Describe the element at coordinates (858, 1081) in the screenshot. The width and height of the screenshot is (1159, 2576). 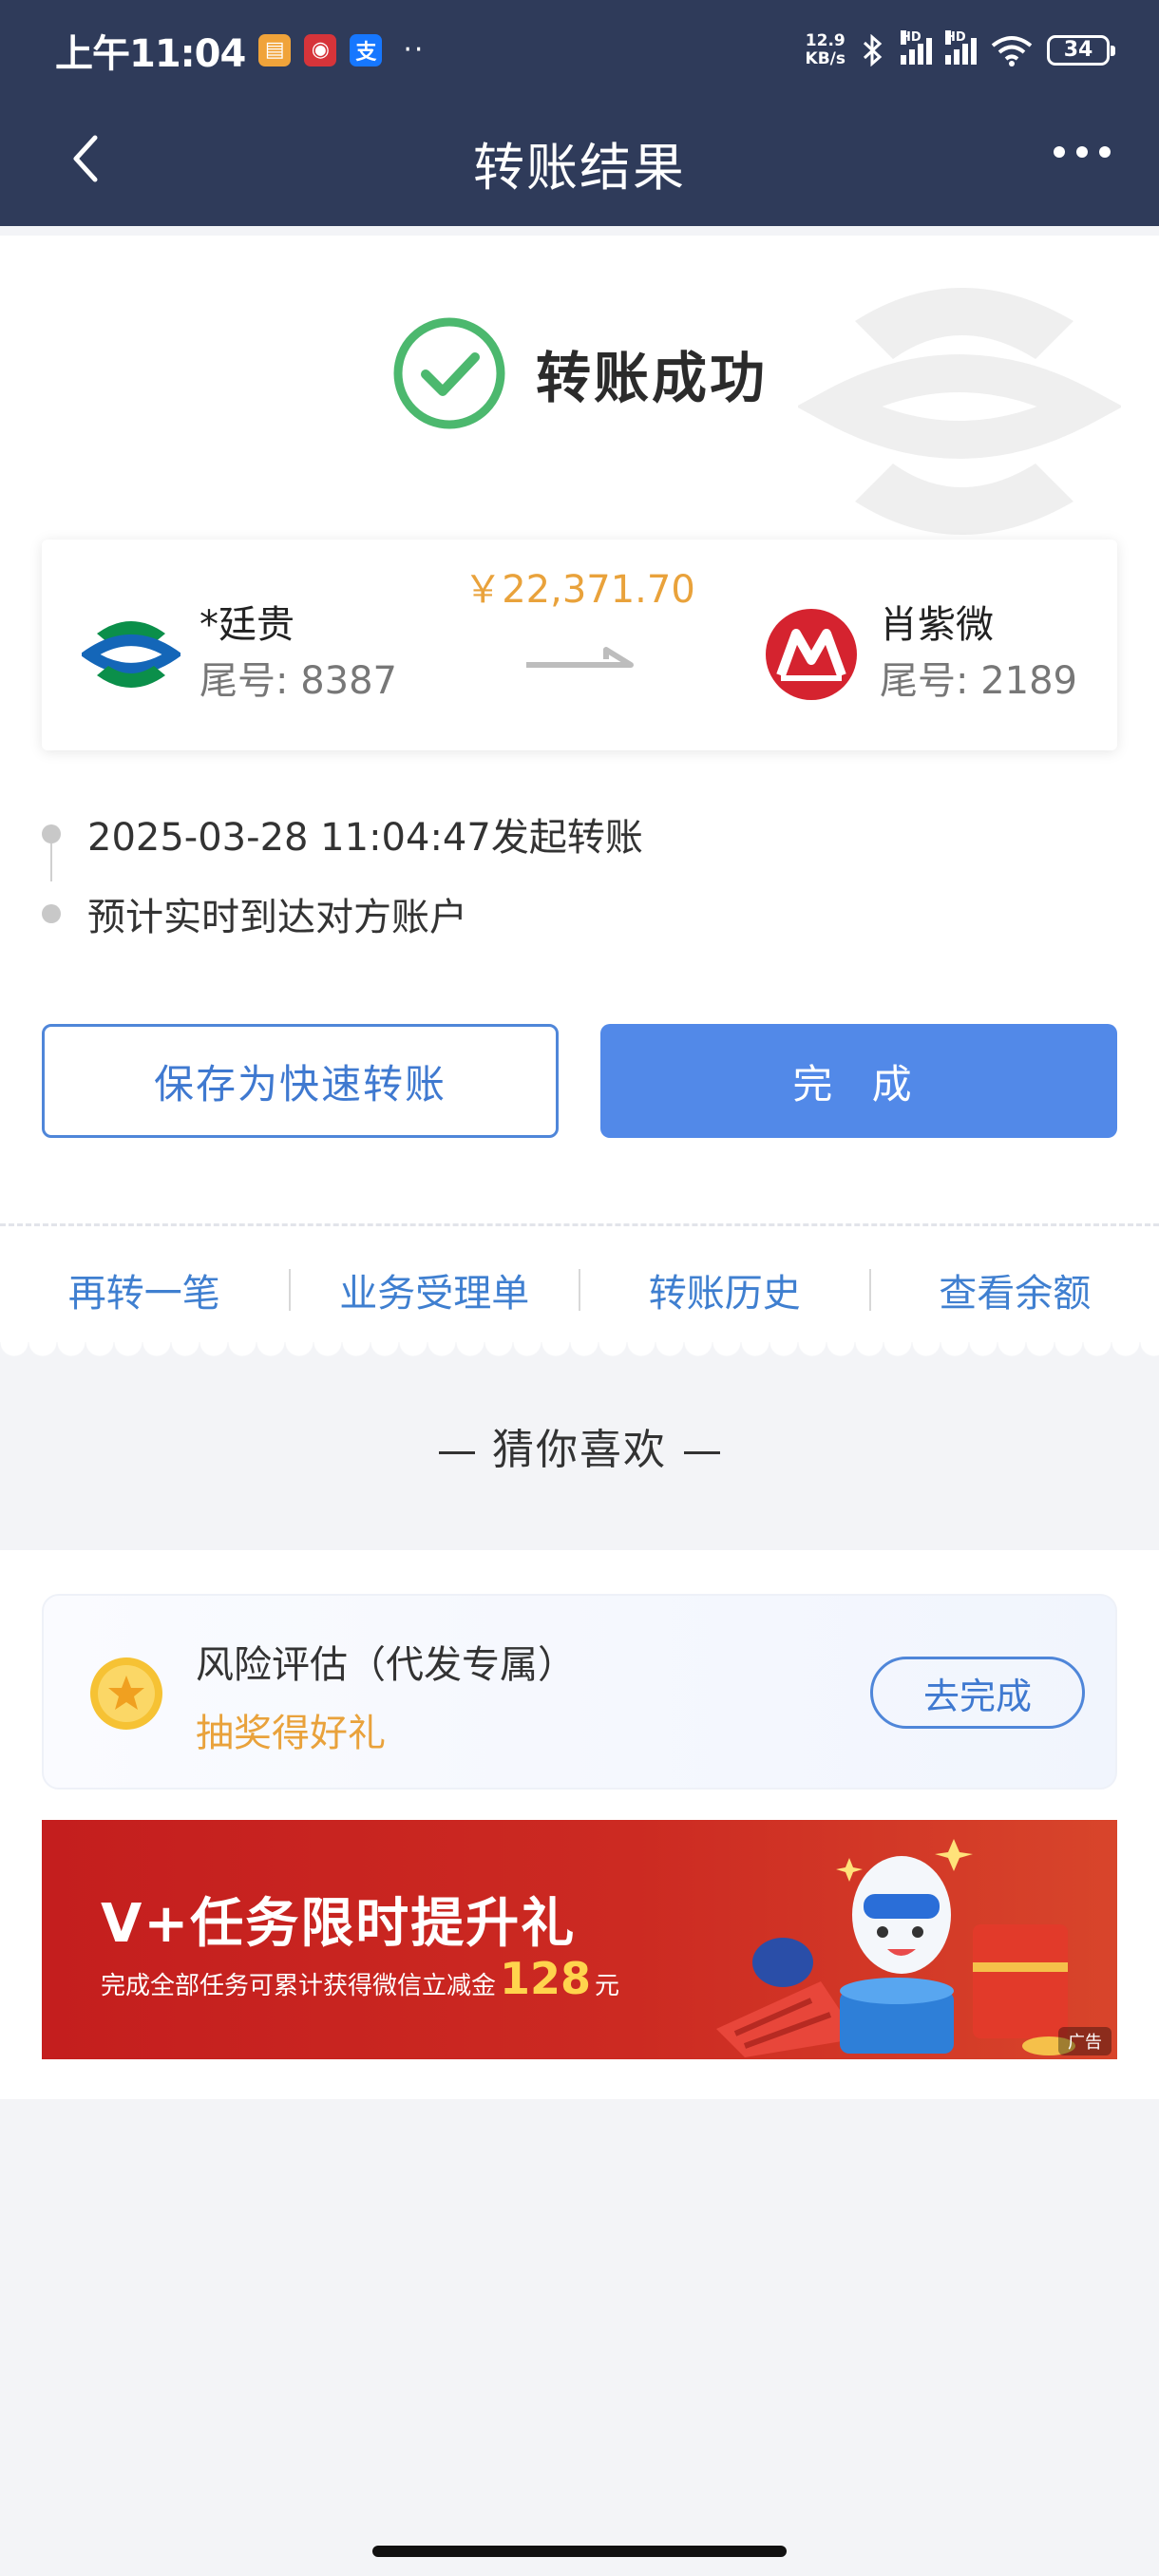
I see `done-button: 完 成` at that location.